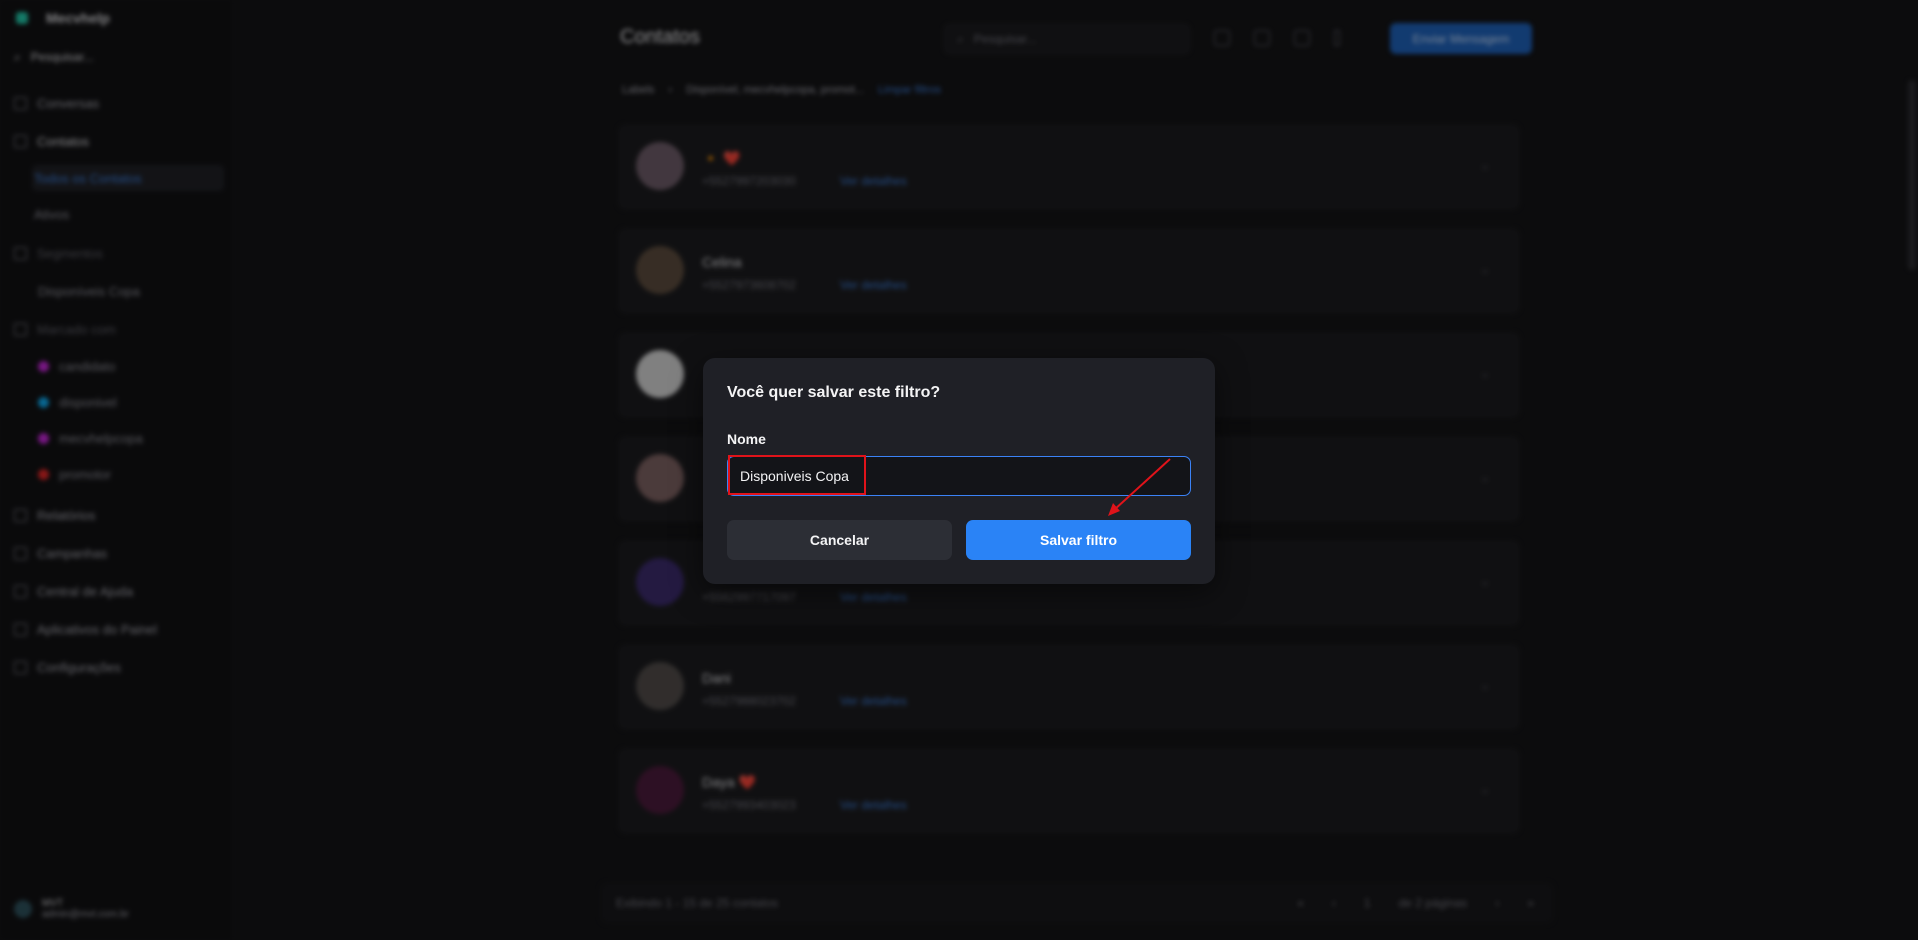  What do you see at coordinates (959, 476) in the screenshot?
I see `filter-name-input` at bounding box center [959, 476].